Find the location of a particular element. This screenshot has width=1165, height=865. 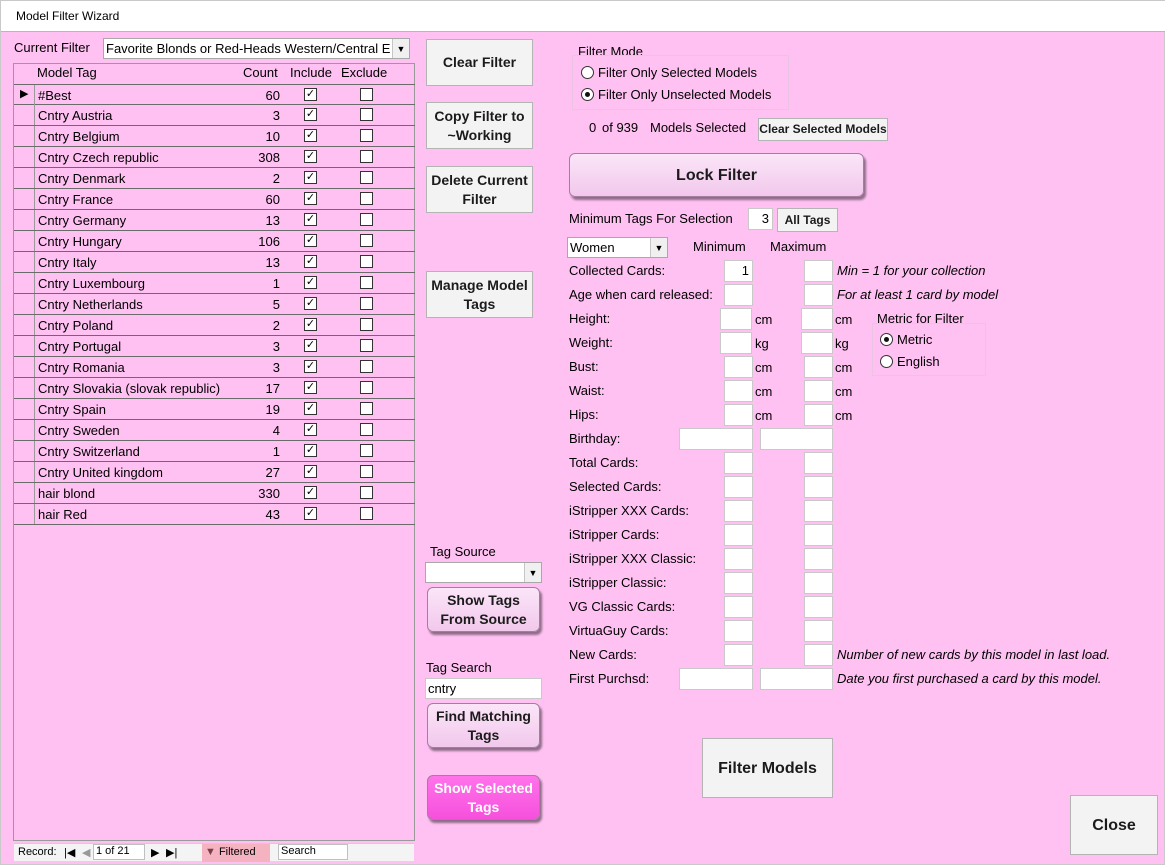

table-row: Cntry Germany 13 ✓ is located at coordinates (214, 220).